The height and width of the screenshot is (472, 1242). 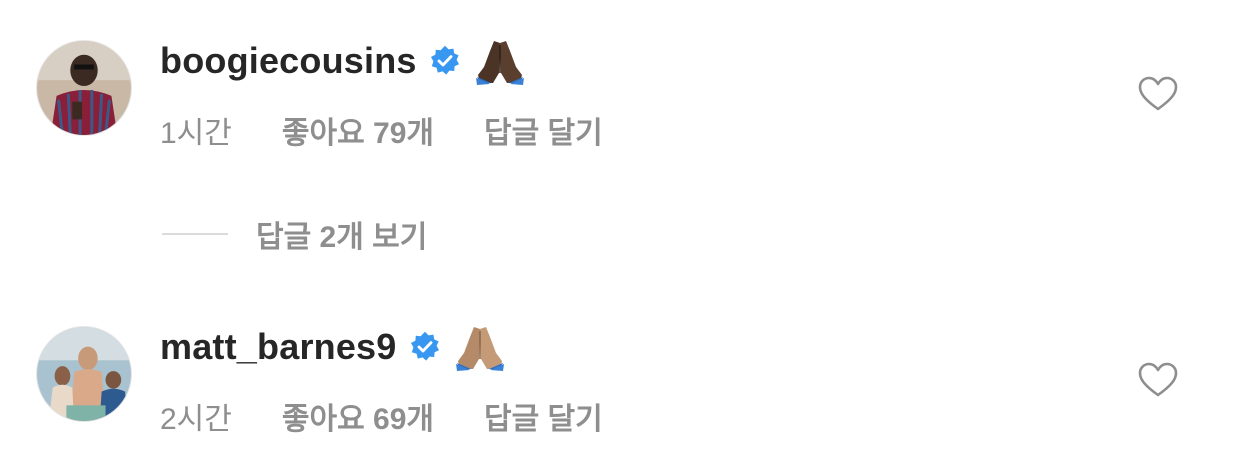 What do you see at coordinates (381, 94) in the screenshot?
I see `comment-body: boogiecousins 1시간 좋아요 79개 답글 달기` at bounding box center [381, 94].